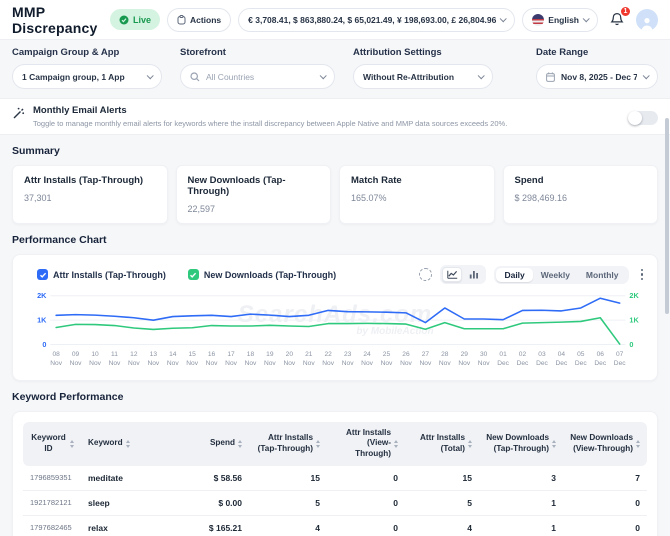  What do you see at coordinates (328, 354) in the screenshot?
I see `svg-text: 22` at bounding box center [328, 354].